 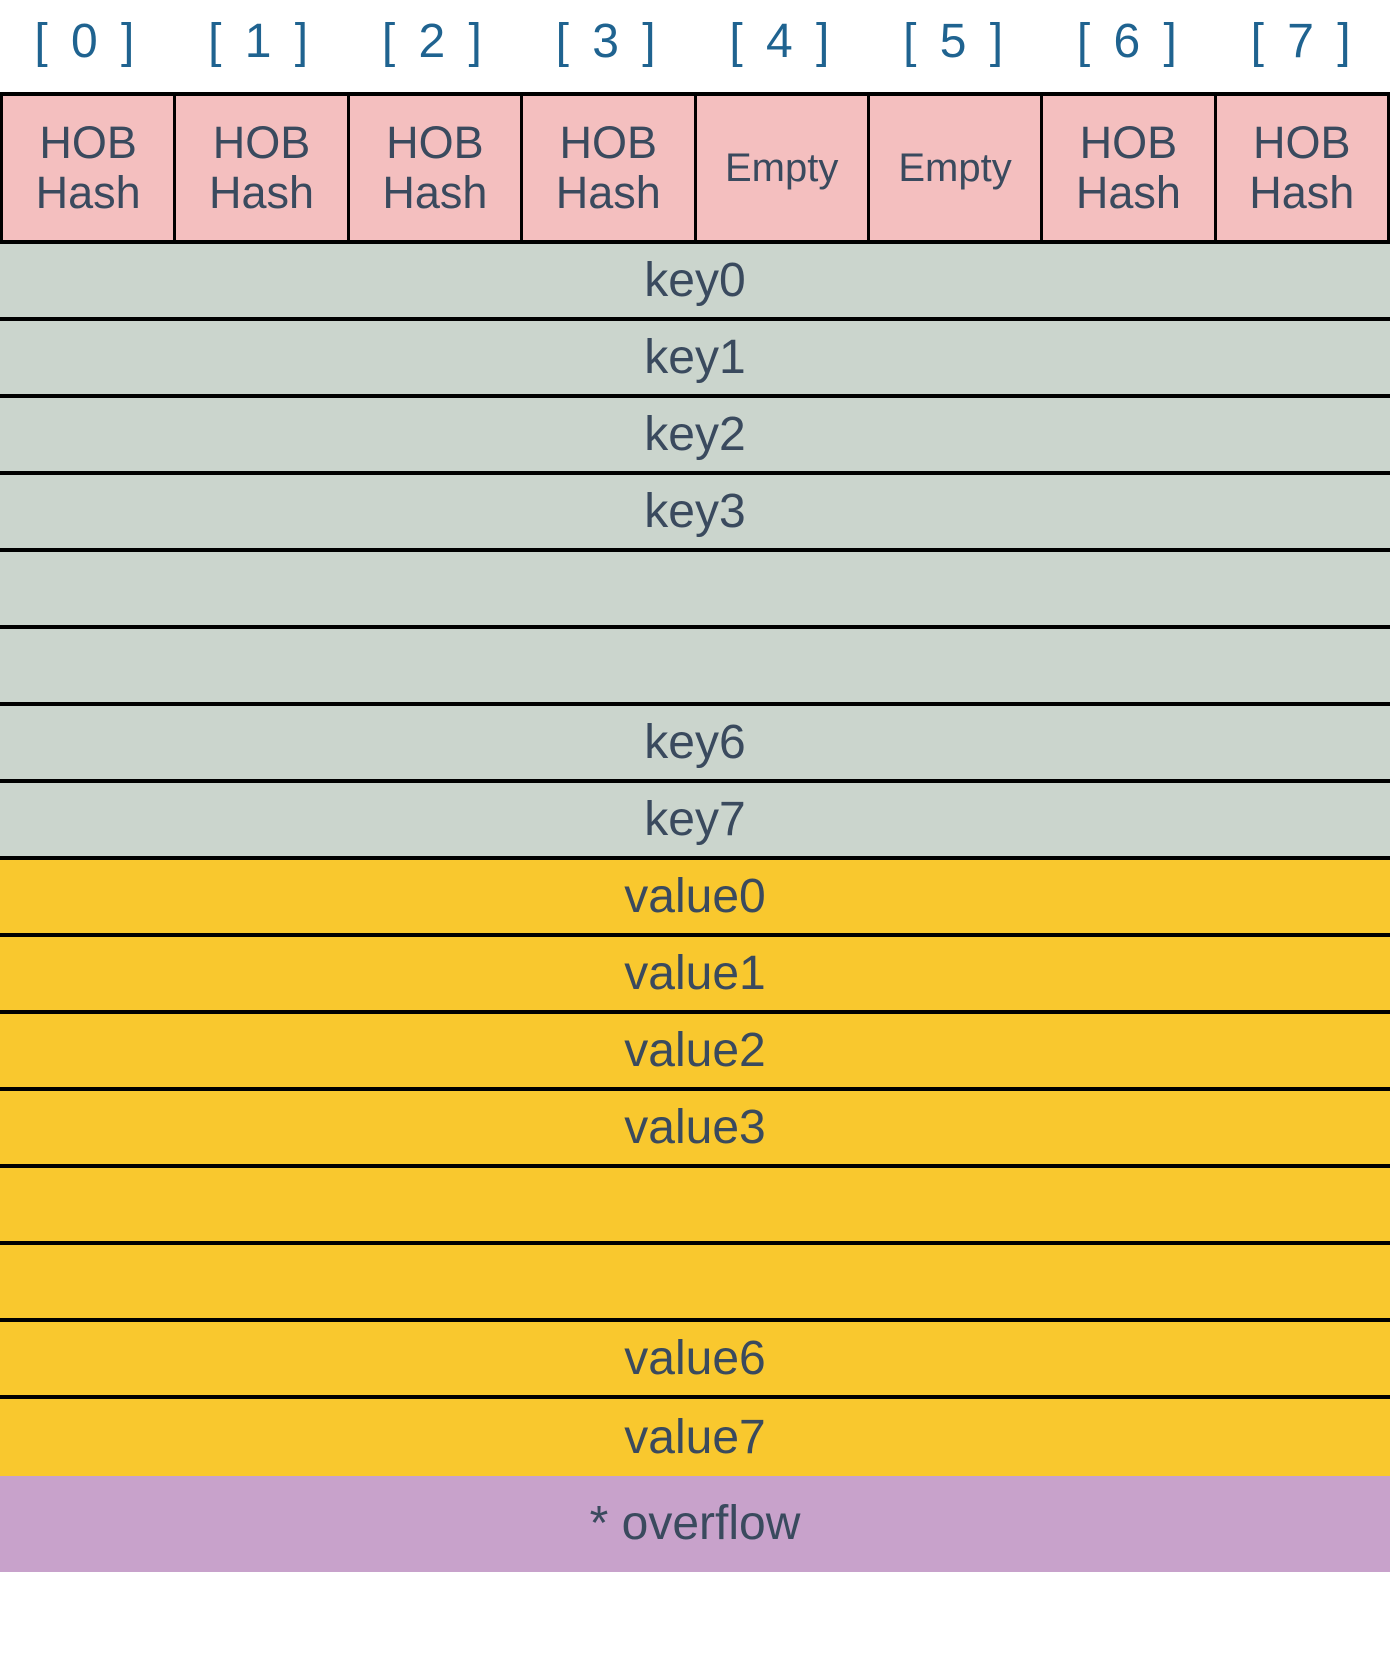 I want to click on hob-hash-cell-1-line2: Hash, so click(x=262, y=192).